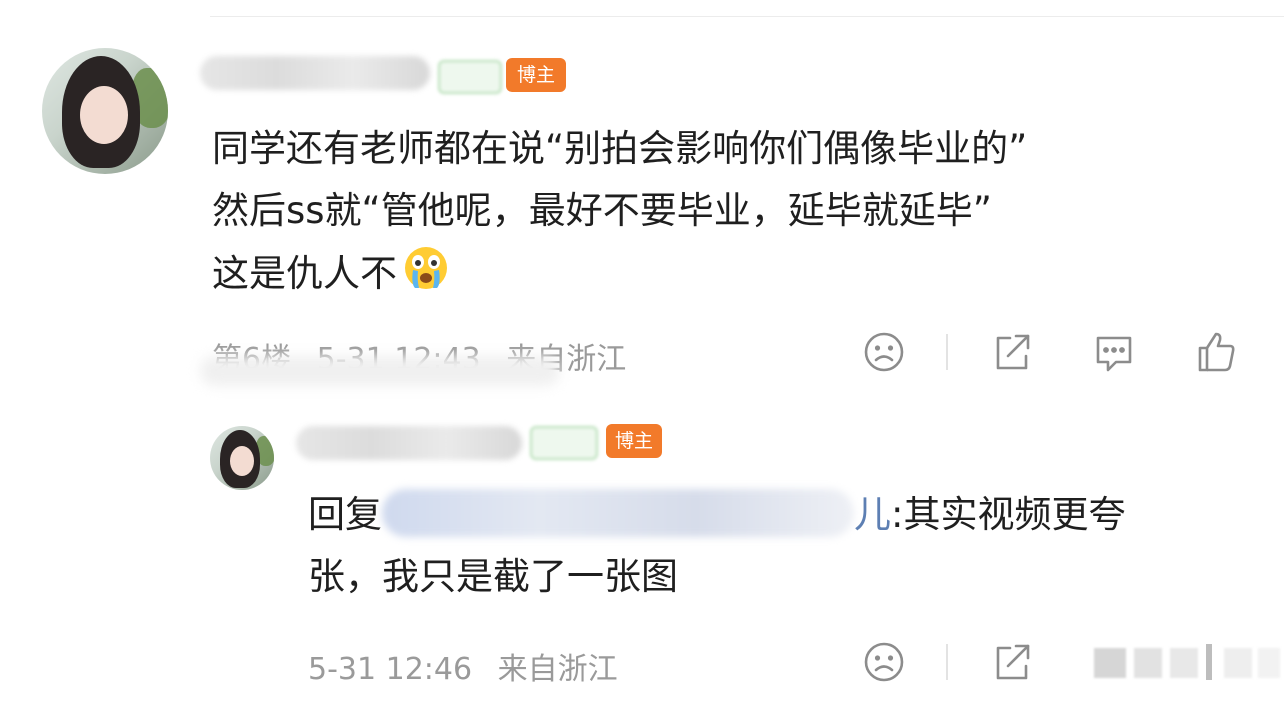  I want to click on replier-avatar, so click(242, 458).